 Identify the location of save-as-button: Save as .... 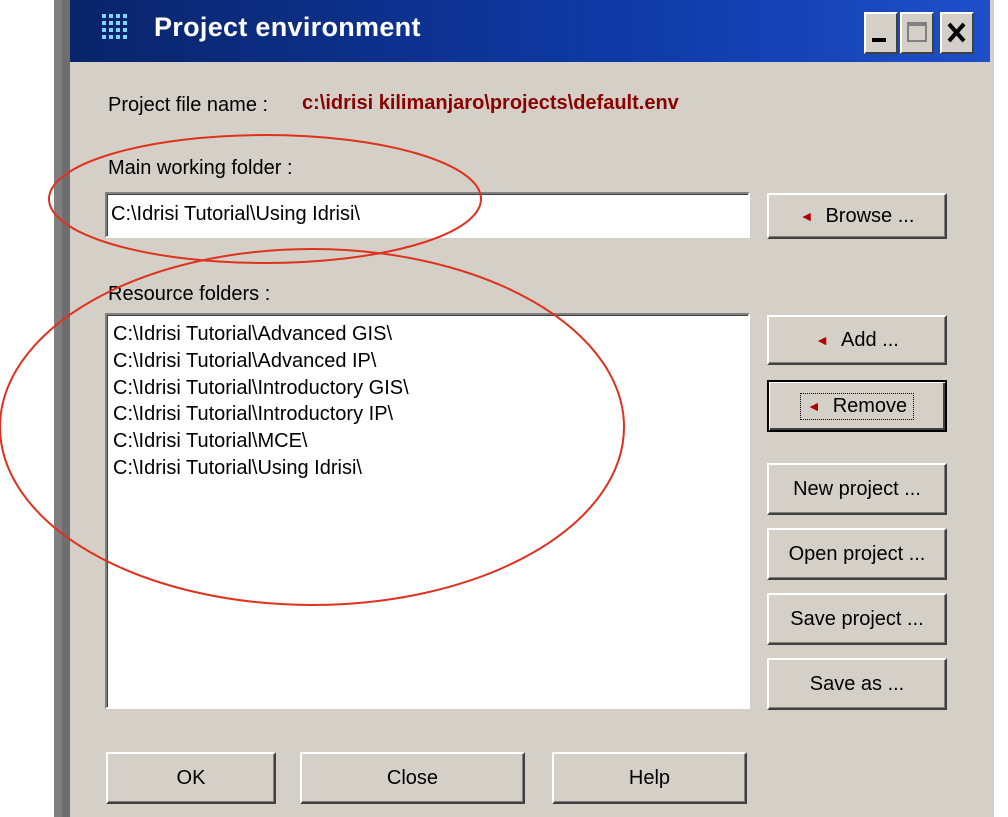
(857, 684).